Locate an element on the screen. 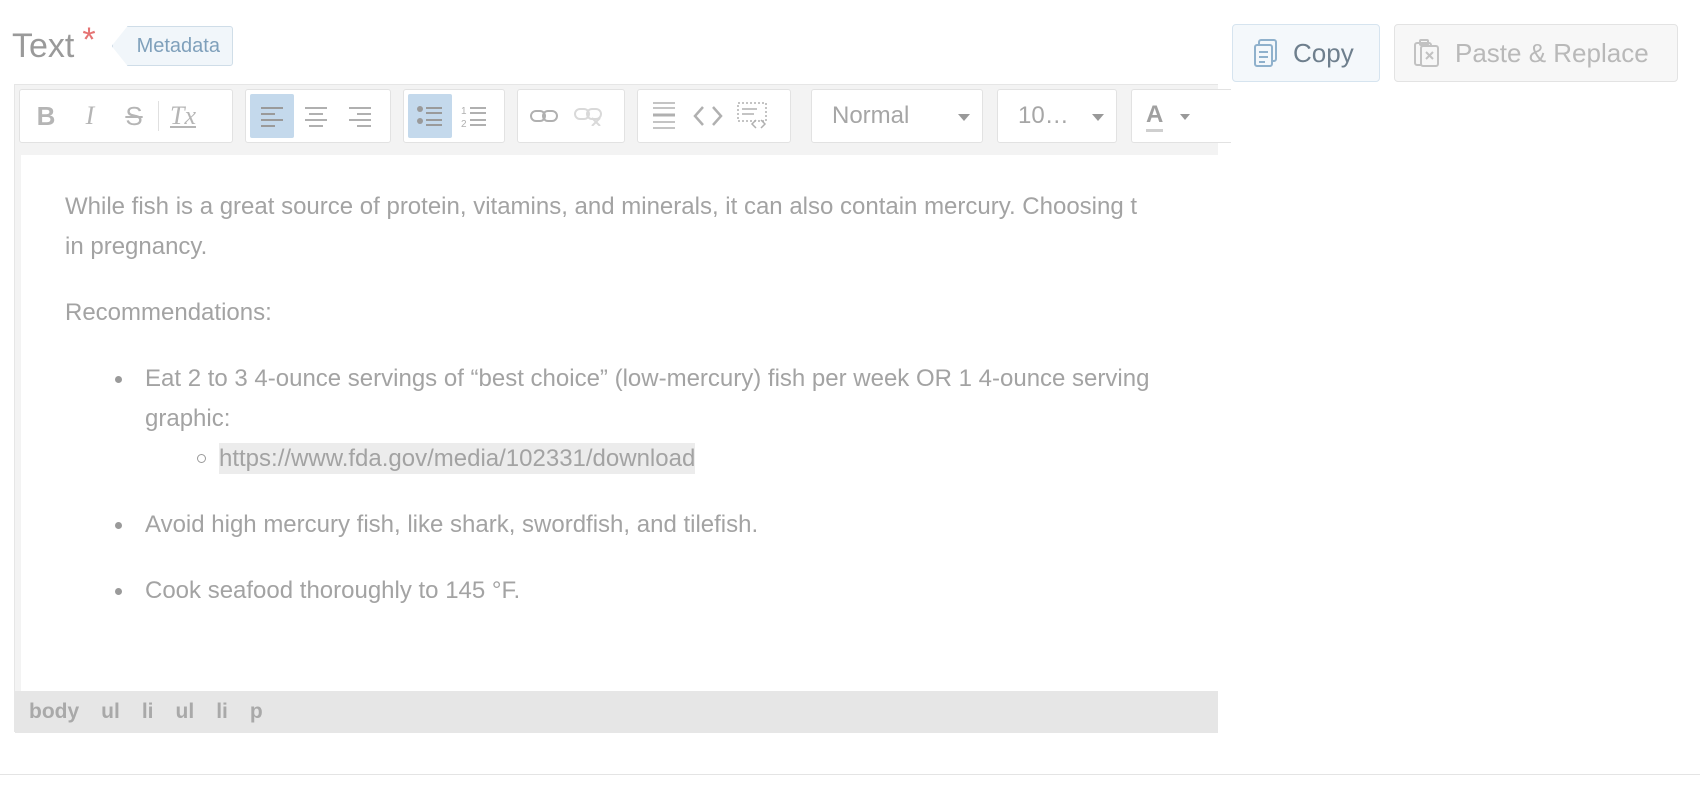 The height and width of the screenshot is (788, 1700). bulleted-list-button is located at coordinates (430, 116).